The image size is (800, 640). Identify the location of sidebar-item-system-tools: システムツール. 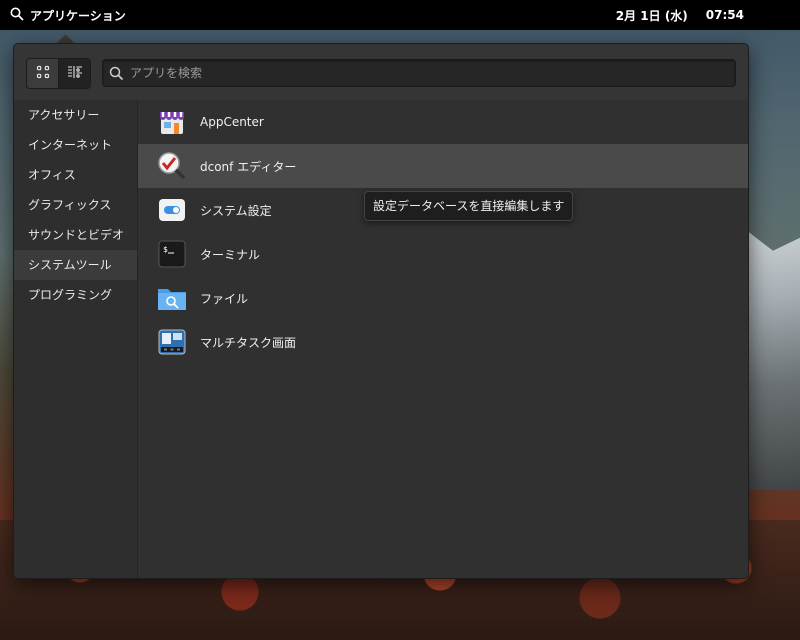
(75, 265).